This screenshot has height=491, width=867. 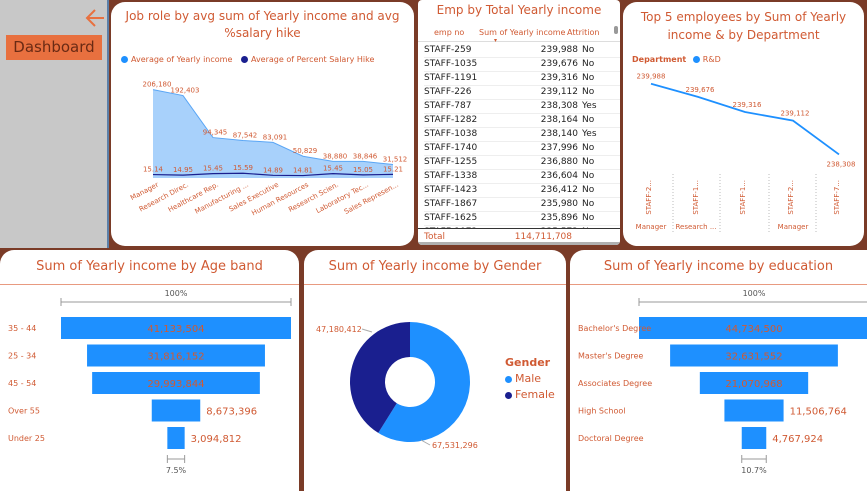 What do you see at coordinates (175, 329) in the screenshot?
I see `data-label: 41,133,504` at bounding box center [175, 329].